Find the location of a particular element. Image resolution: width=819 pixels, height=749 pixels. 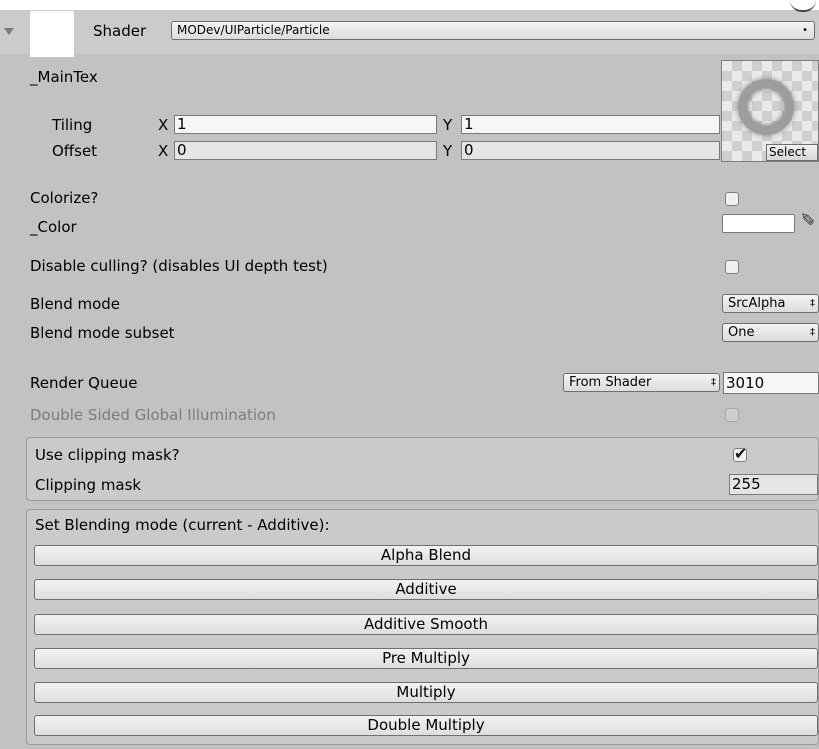

blend-mode-label: Blend mode is located at coordinates (75, 304).